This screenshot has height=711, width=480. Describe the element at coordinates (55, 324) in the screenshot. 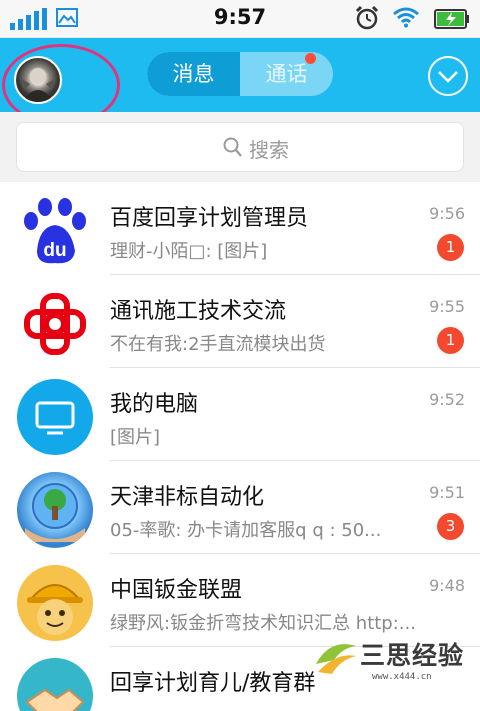

I see `china-unicom-knot-icon` at that location.